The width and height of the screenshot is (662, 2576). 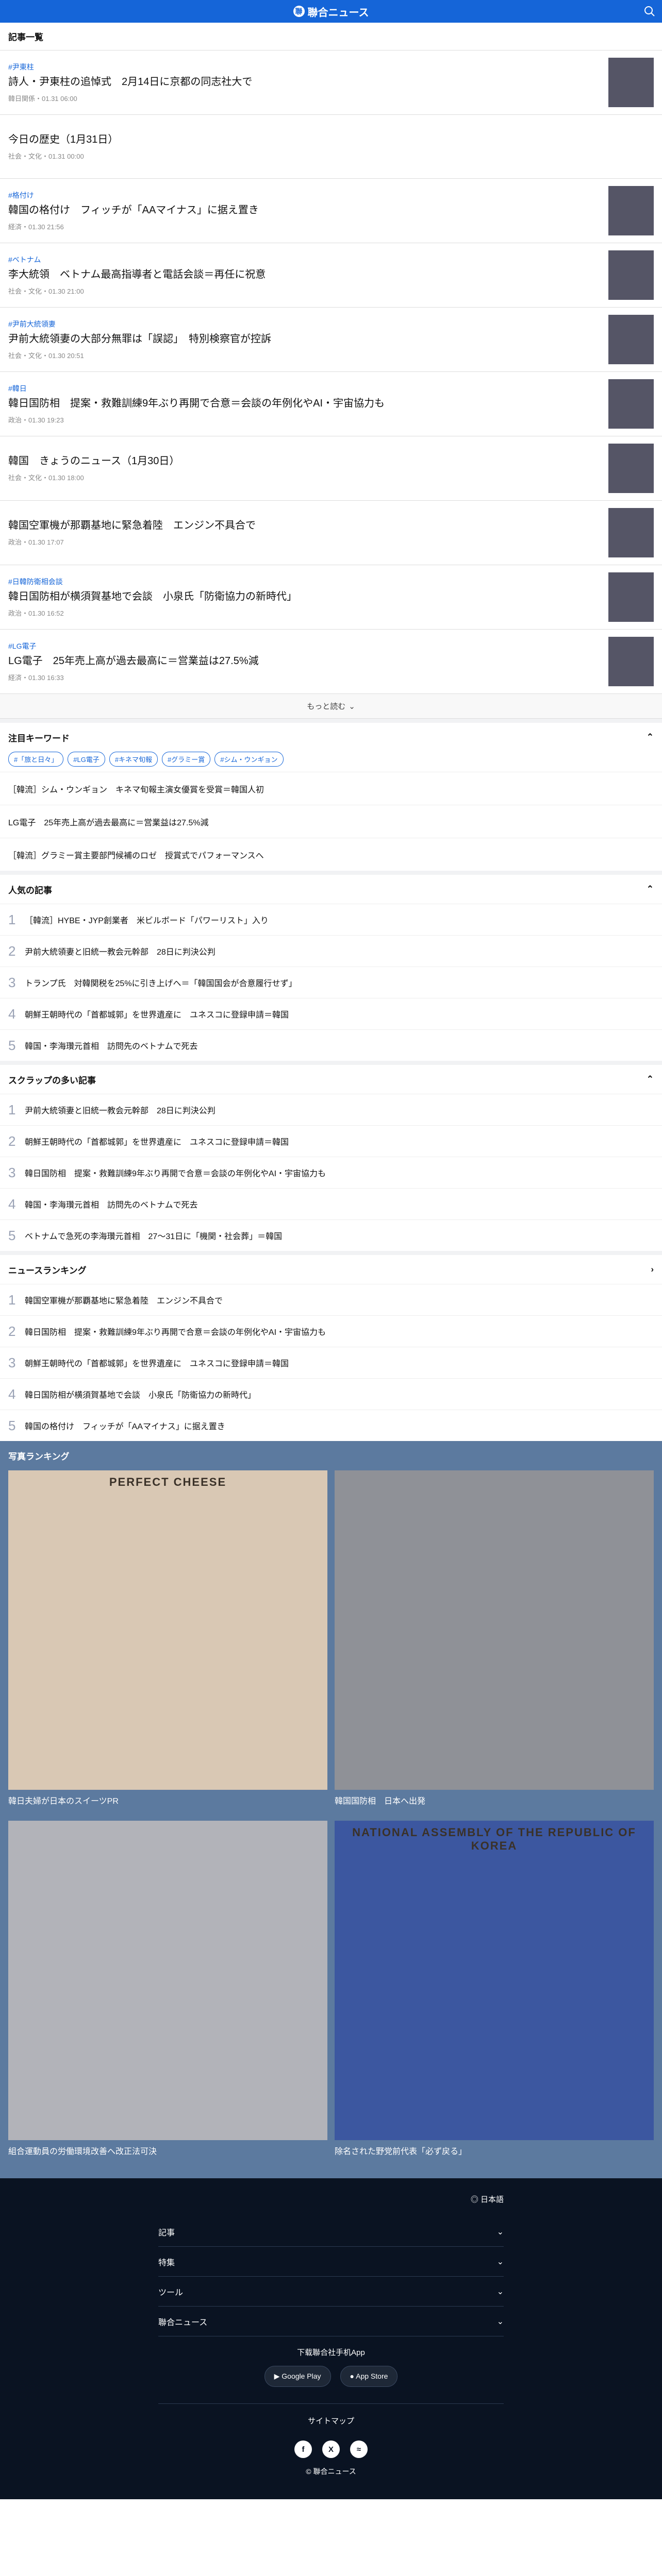 What do you see at coordinates (303, 275) in the screenshot?
I see `article-headline: 李大統領 ベトナム最高指導者と電話会談＝再任に祝意` at bounding box center [303, 275].